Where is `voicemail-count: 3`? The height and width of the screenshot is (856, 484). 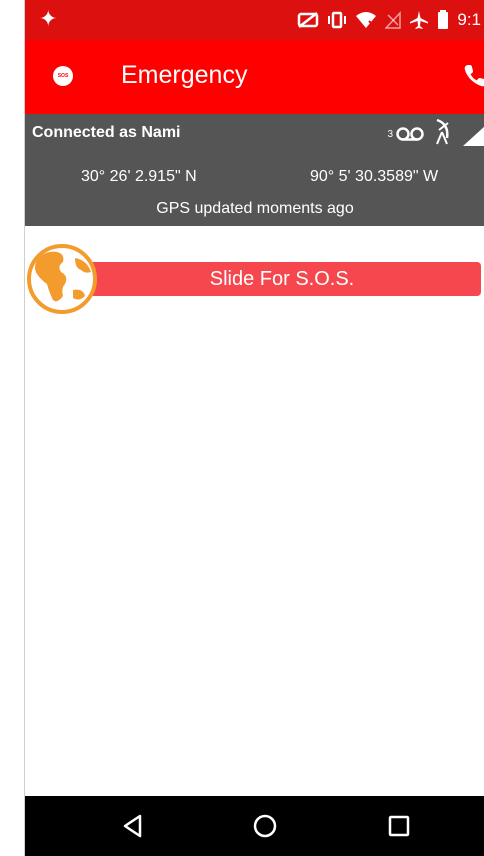 voicemail-count: 3 is located at coordinates (390, 134).